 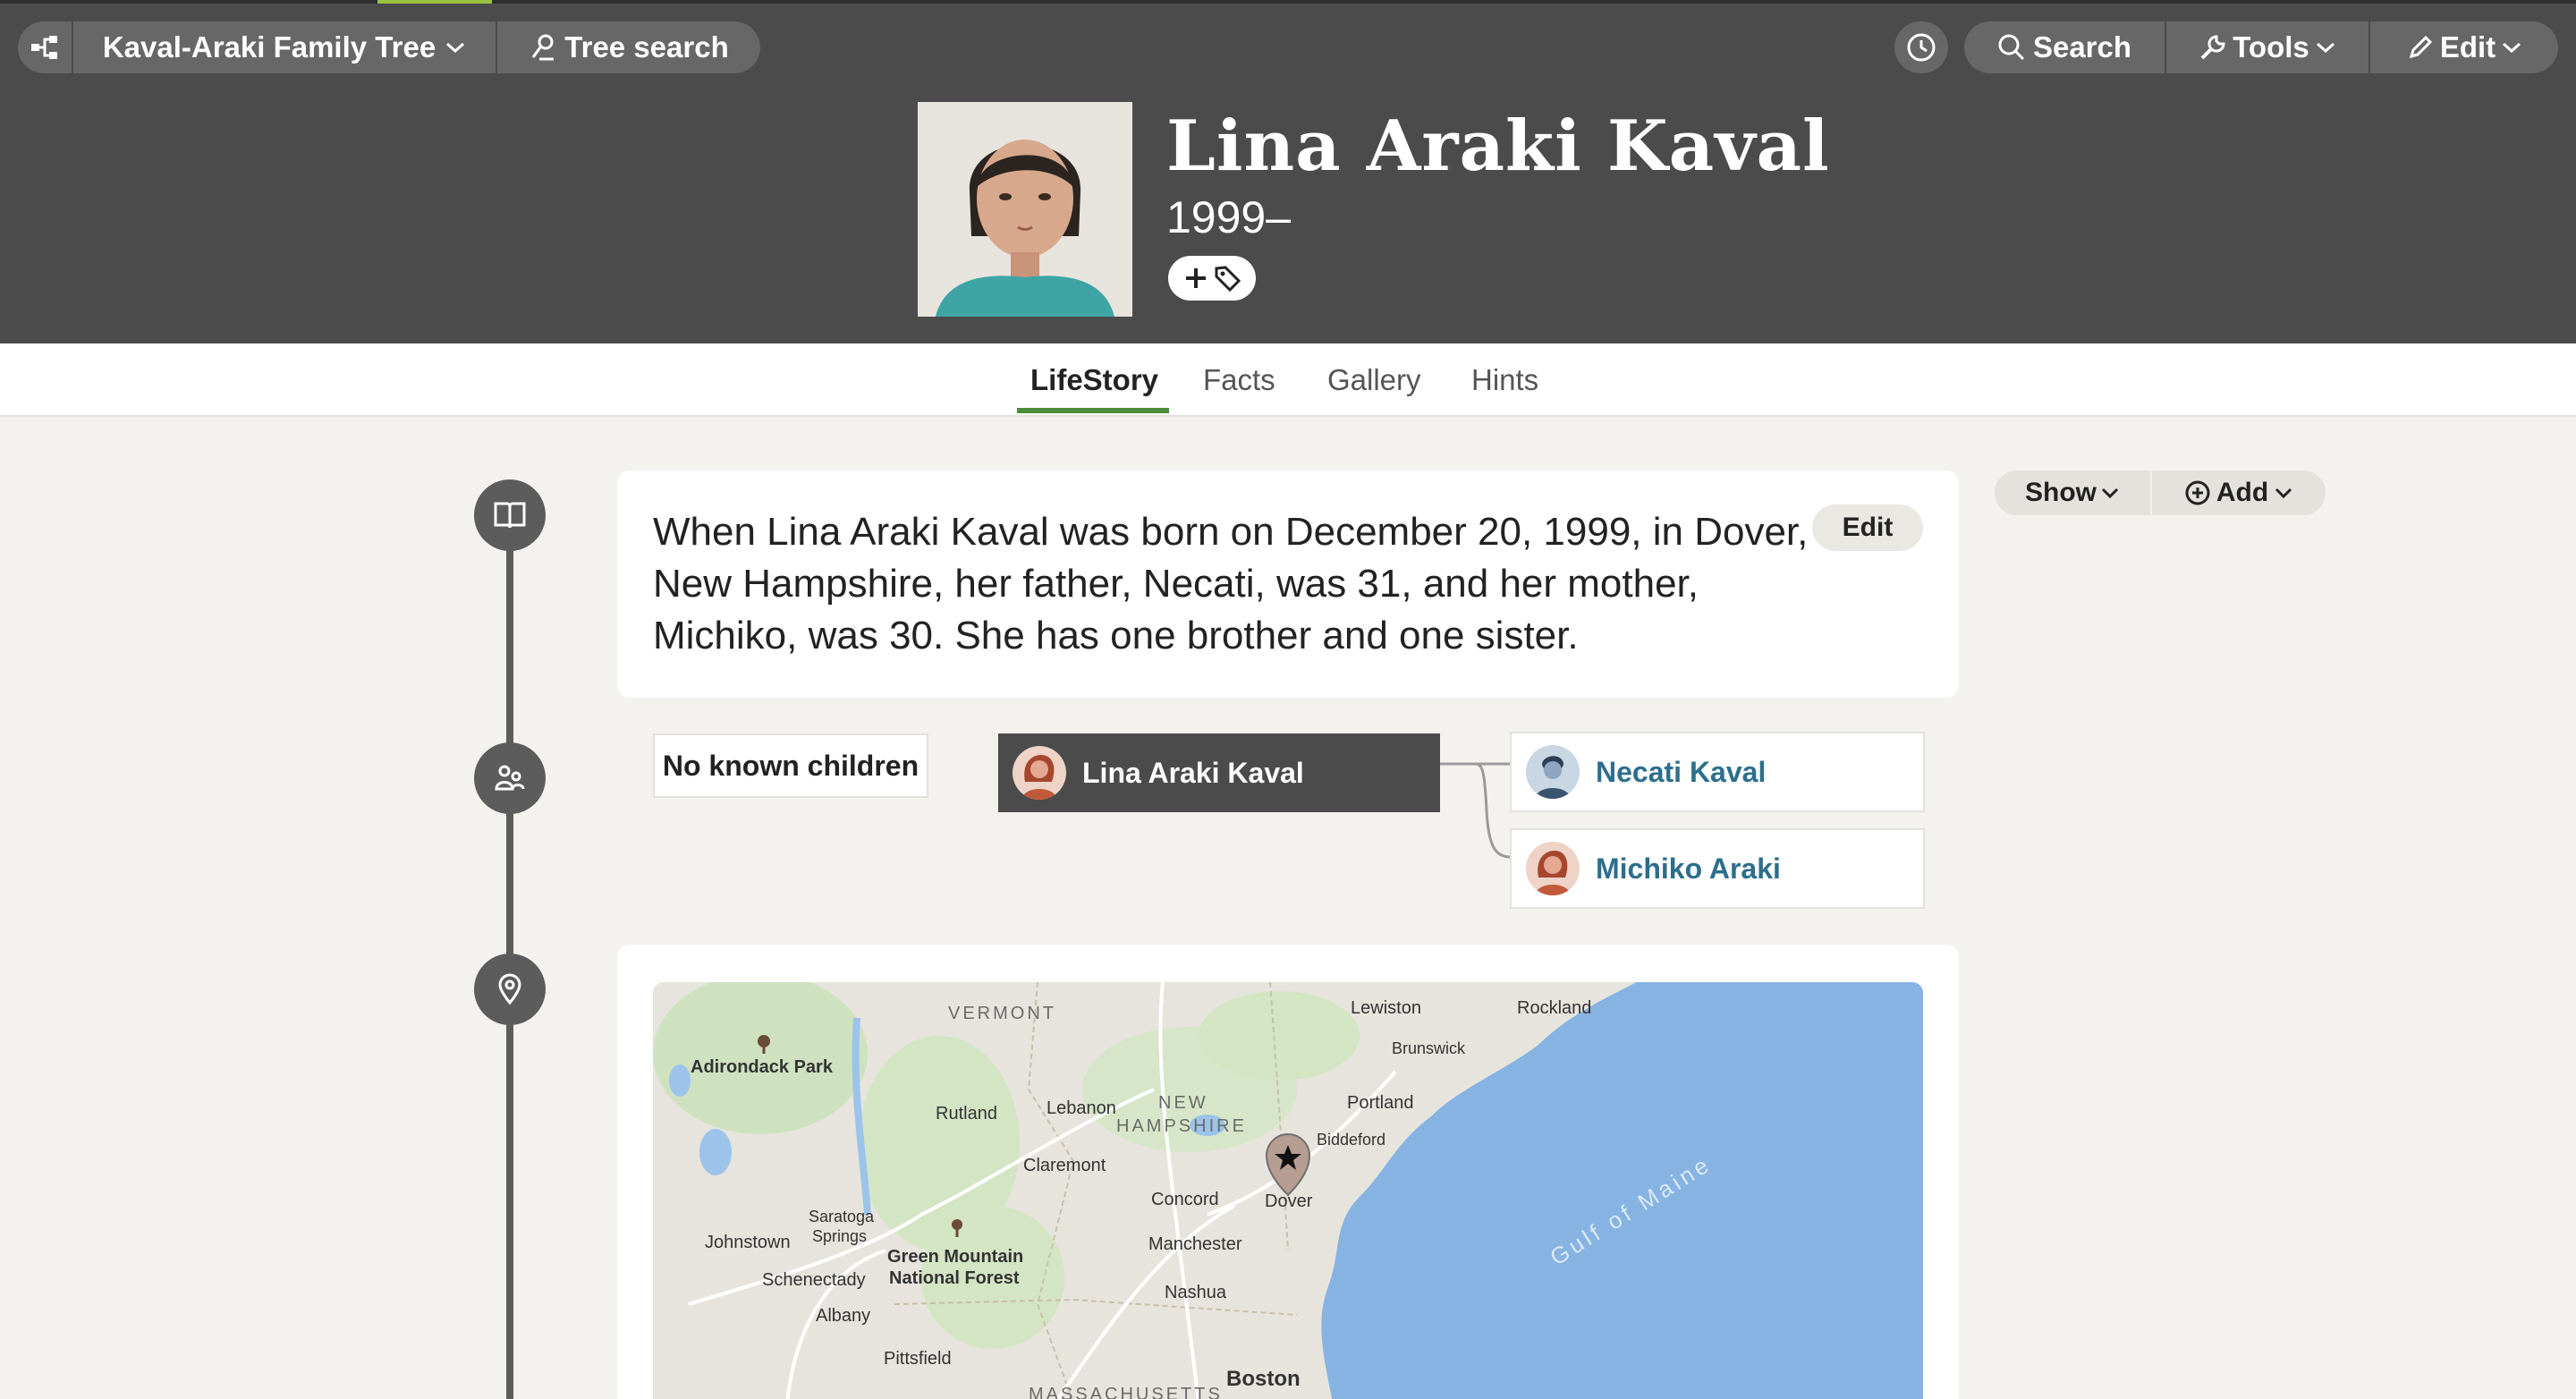 I want to click on mother-name: Michiko Araki, so click(x=1688, y=868).